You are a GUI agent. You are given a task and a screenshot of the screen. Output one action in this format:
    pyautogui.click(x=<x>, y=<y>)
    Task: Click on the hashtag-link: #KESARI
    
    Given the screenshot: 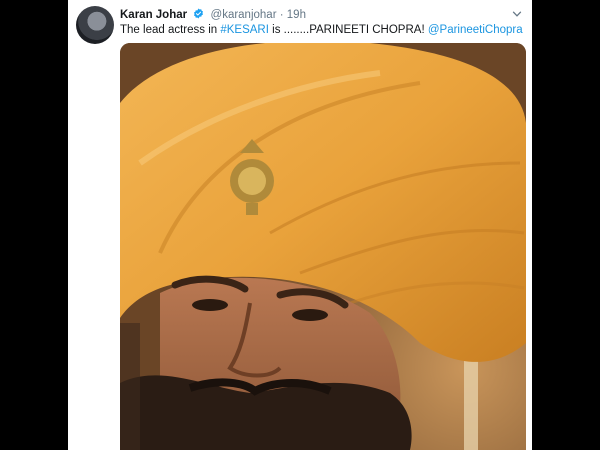 What is the action you would take?
    pyautogui.click(x=244, y=30)
    